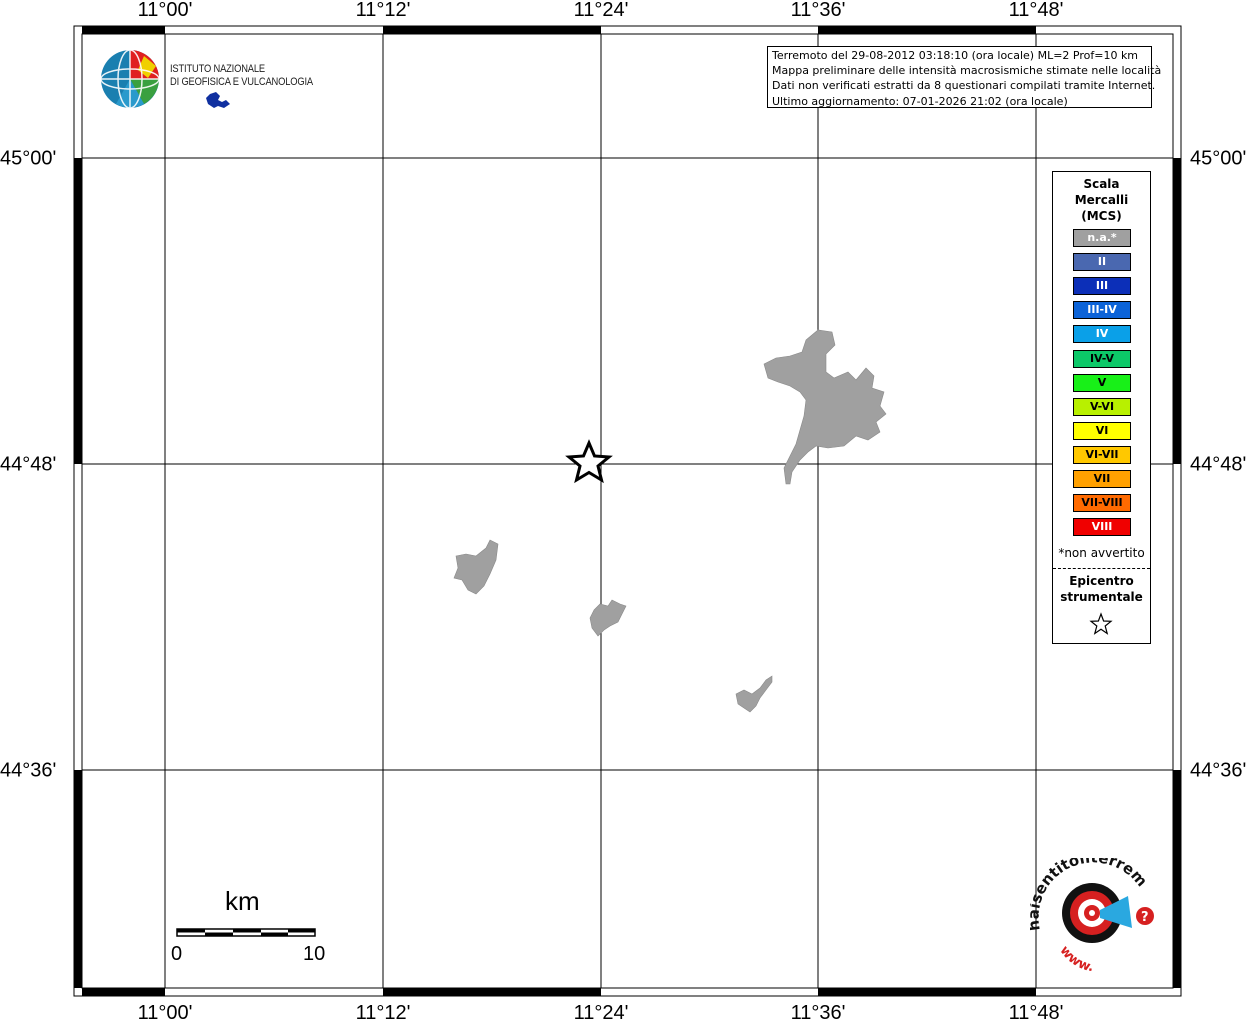  I want to click on lon-tick-bottom-2: 11°12', so click(383, 1013).